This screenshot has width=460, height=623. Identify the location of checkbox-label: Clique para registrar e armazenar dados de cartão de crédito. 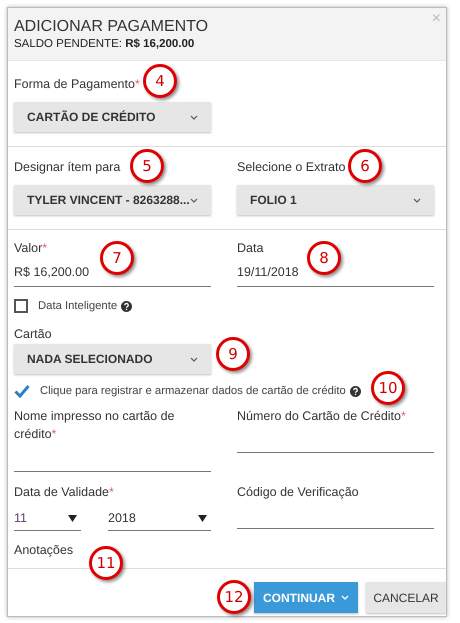
(193, 391).